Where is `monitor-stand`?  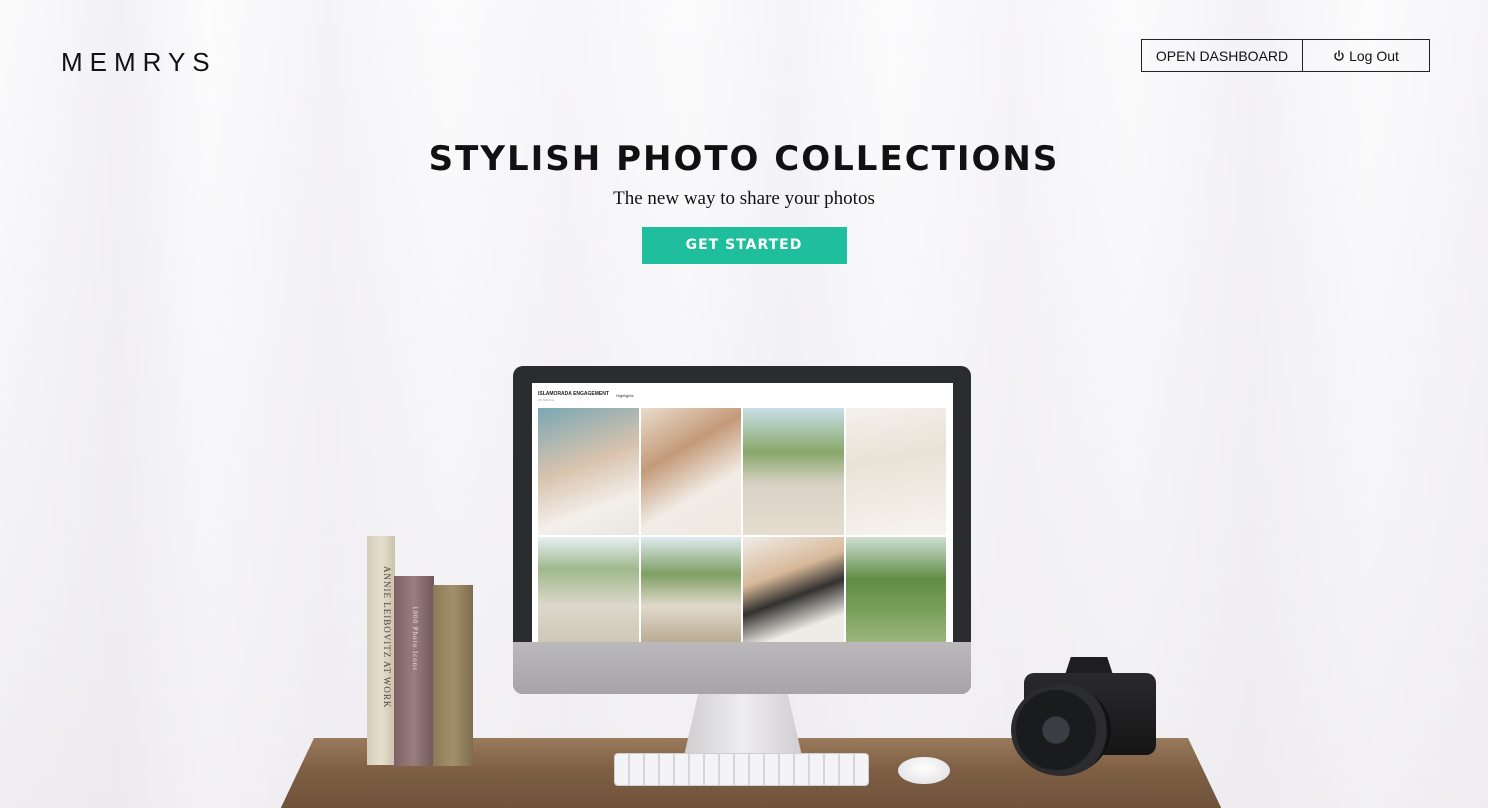
monitor-stand is located at coordinates (743, 725).